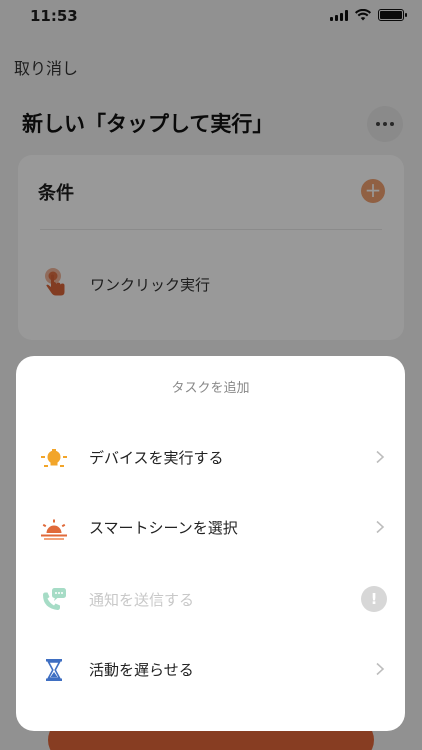  Describe the element at coordinates (54, 529) in the screenshot. I see `sunrise-icon` at that location.